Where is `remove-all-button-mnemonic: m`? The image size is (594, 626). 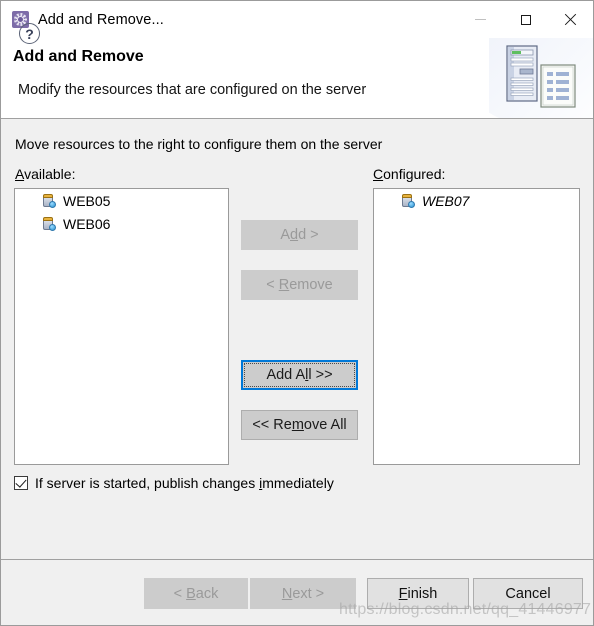
remove-all-button-mnemonic: m is located at coordinates (297, 425).